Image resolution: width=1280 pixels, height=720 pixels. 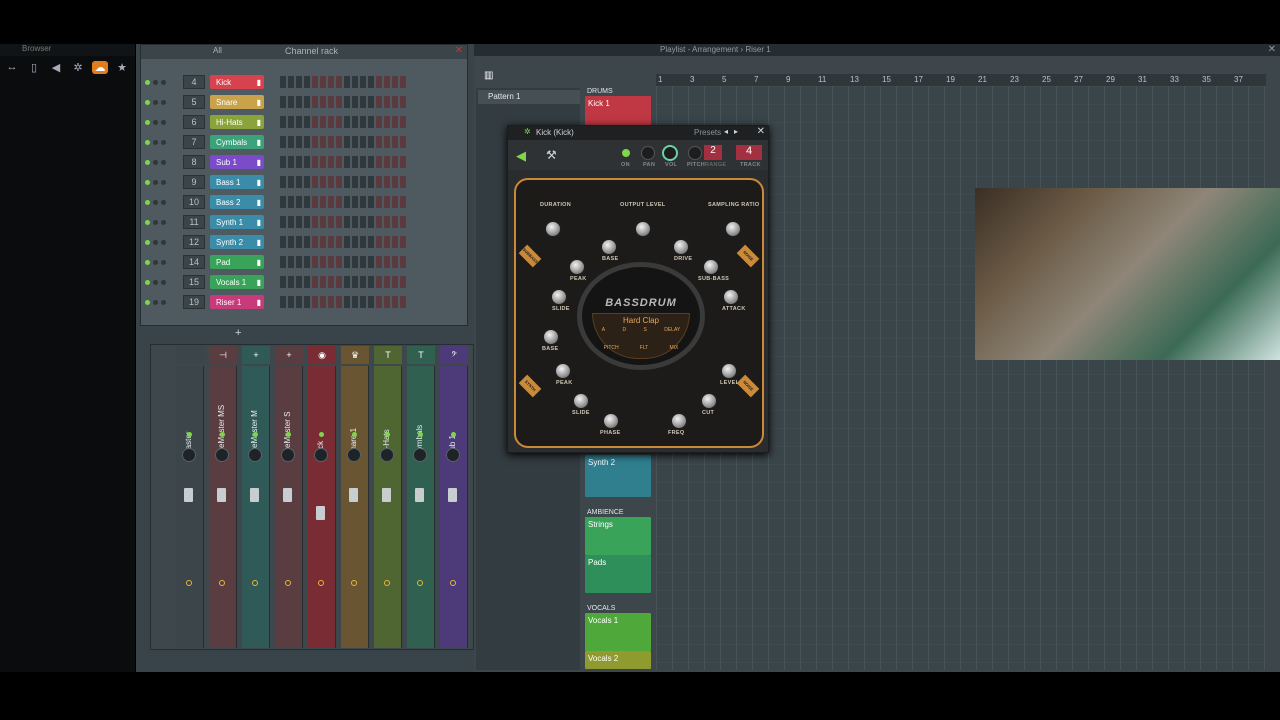 What do you see at coordinates (194, 262) in the screenshot?
I see `channel-route: 14` at bounding box center [194, 262].